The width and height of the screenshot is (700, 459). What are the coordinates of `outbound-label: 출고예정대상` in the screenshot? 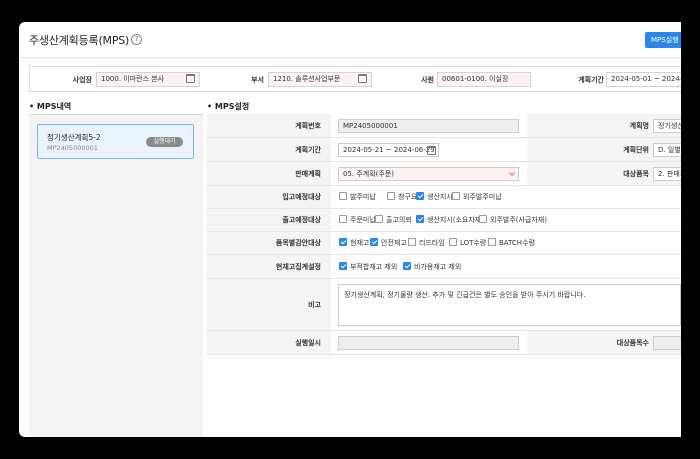 It's located at (269, 220).